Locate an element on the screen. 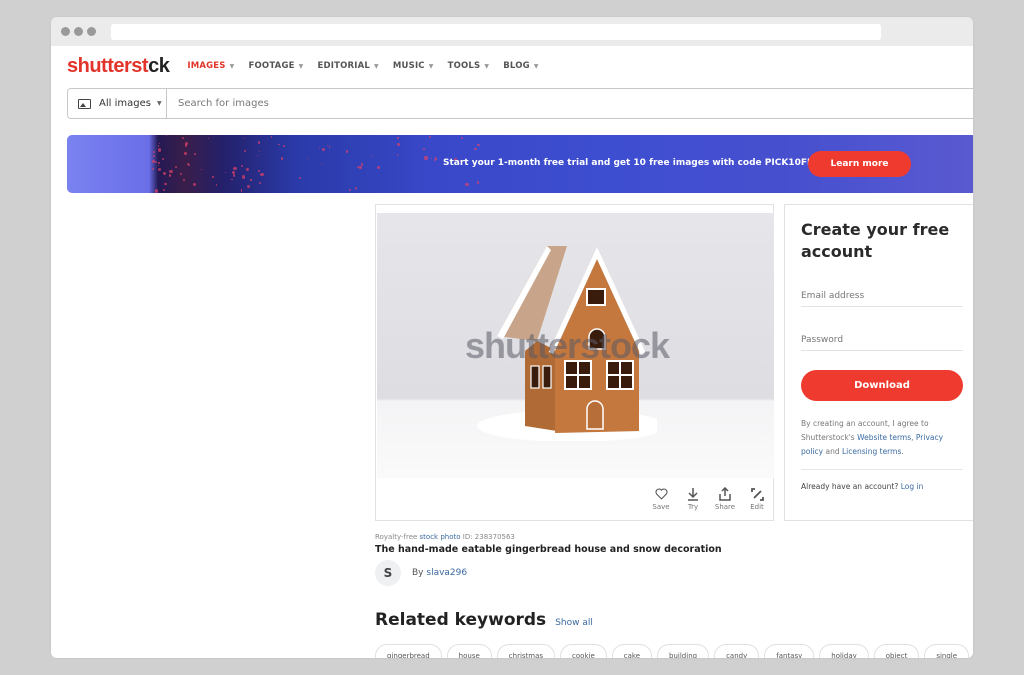 This screenshot has width=1024, height=675. author-link: slava296 is located at coordinates (446, 573).